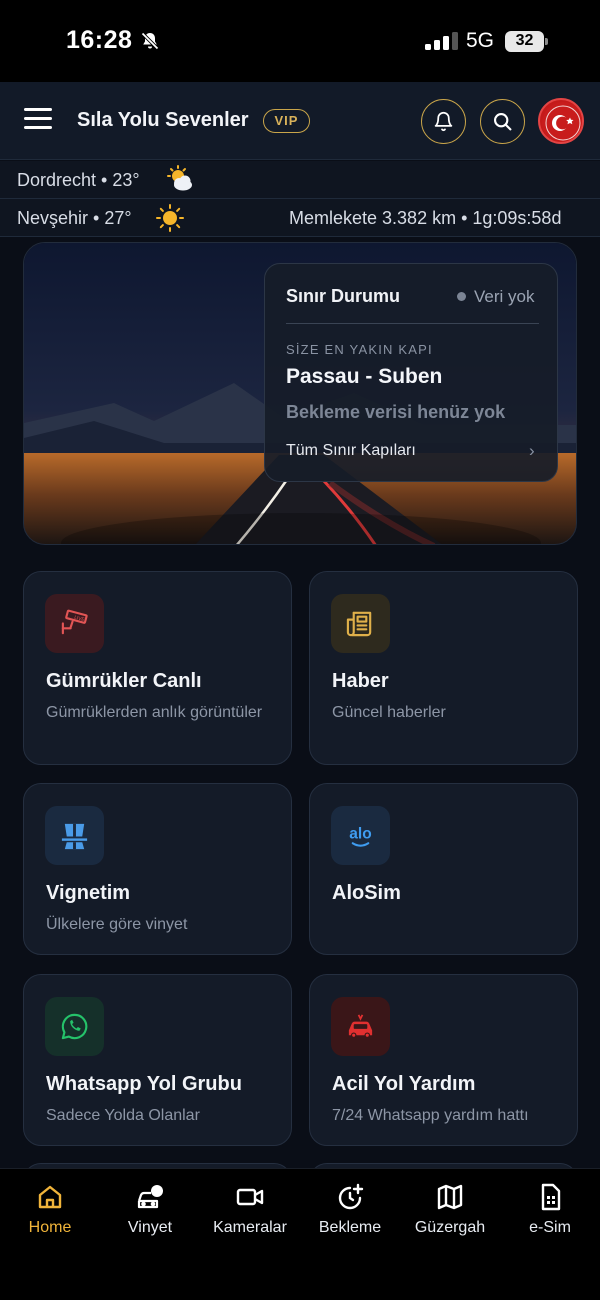 This screenshot has height=1300, width=600. What do you see at coordinates (389, 712) in the screenshot?
I see `tile-subtitle: Güncel haberler` at bounding box center [389, 712].